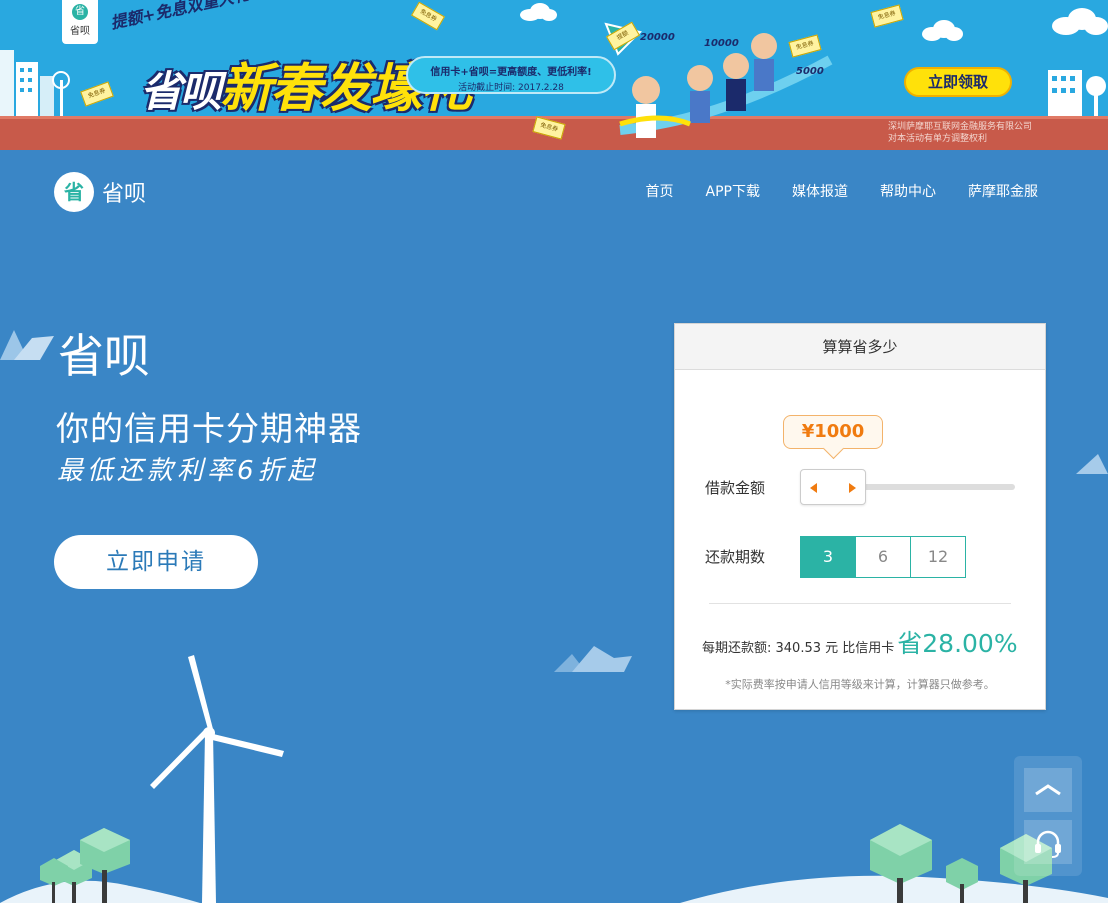  Describe the element at coordinates (735, 557) in the screenshot. I see `period-label: 还款期数` at that location.